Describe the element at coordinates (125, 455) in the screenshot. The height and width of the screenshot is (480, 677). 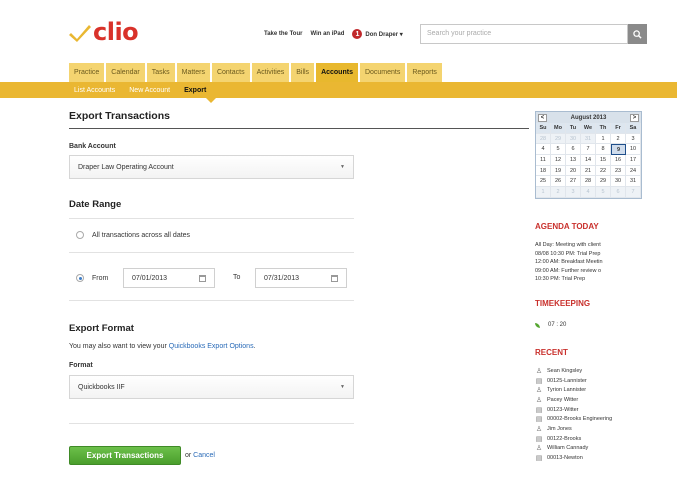
I see `export-transactions-button: Export Transactions` at that location.